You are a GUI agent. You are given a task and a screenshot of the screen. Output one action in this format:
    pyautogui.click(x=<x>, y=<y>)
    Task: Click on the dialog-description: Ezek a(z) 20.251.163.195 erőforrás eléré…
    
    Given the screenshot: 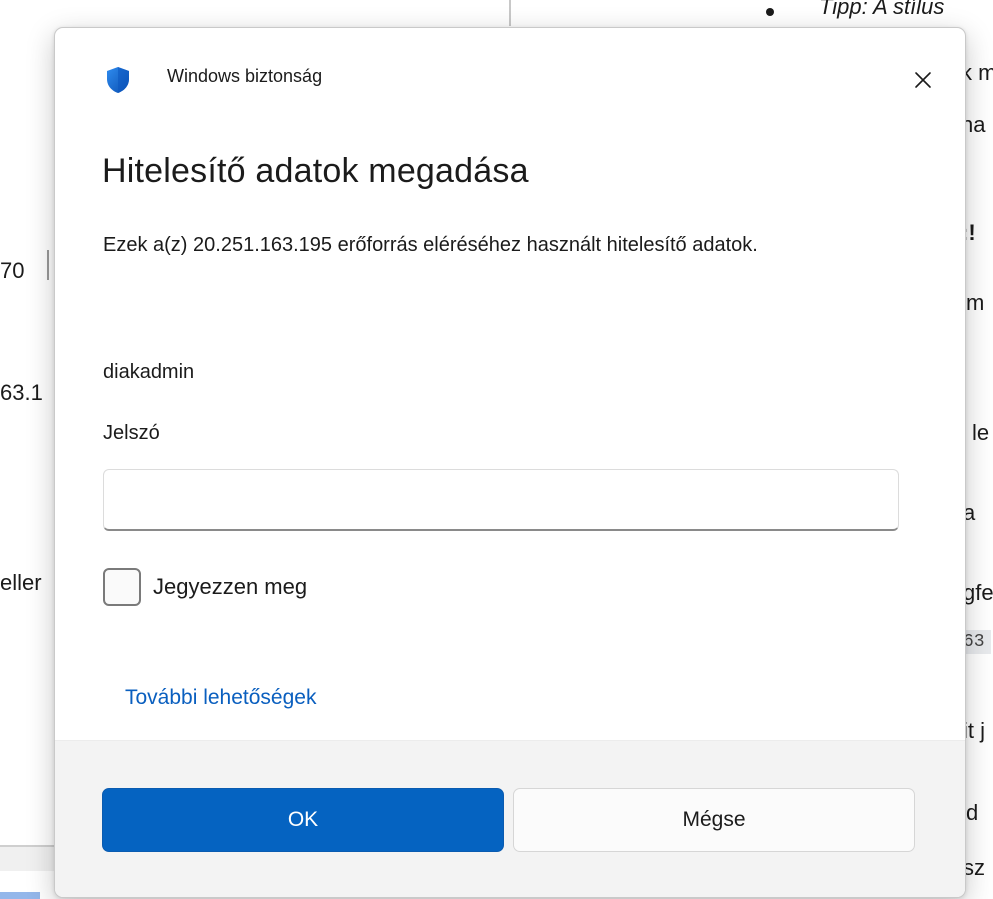 What is the action you would take?
    pyautogui.click(x=430, y=245)
    